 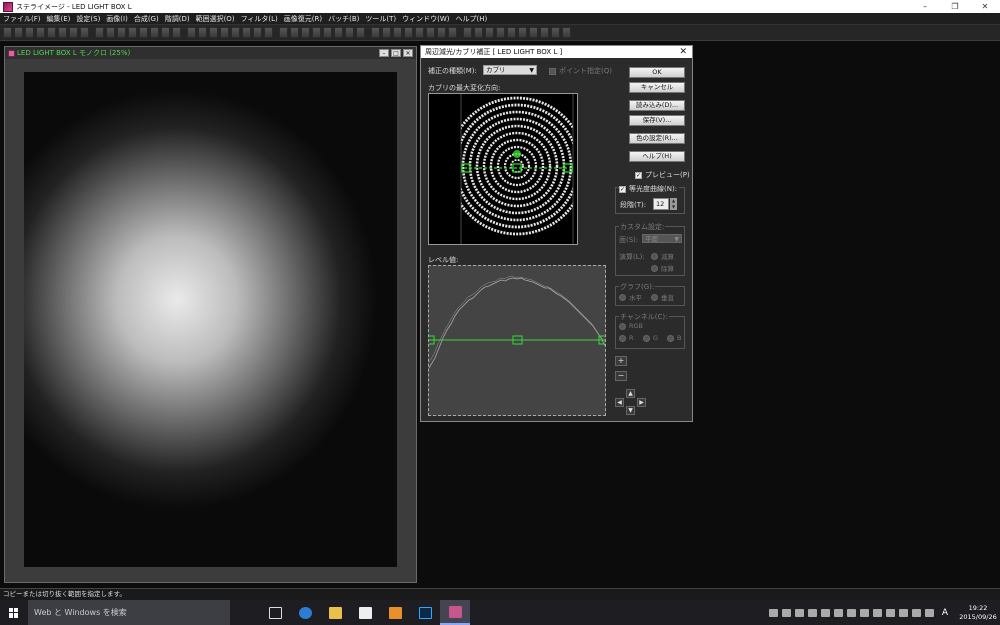 I want to click on store-button, so click(x=365, y=612).